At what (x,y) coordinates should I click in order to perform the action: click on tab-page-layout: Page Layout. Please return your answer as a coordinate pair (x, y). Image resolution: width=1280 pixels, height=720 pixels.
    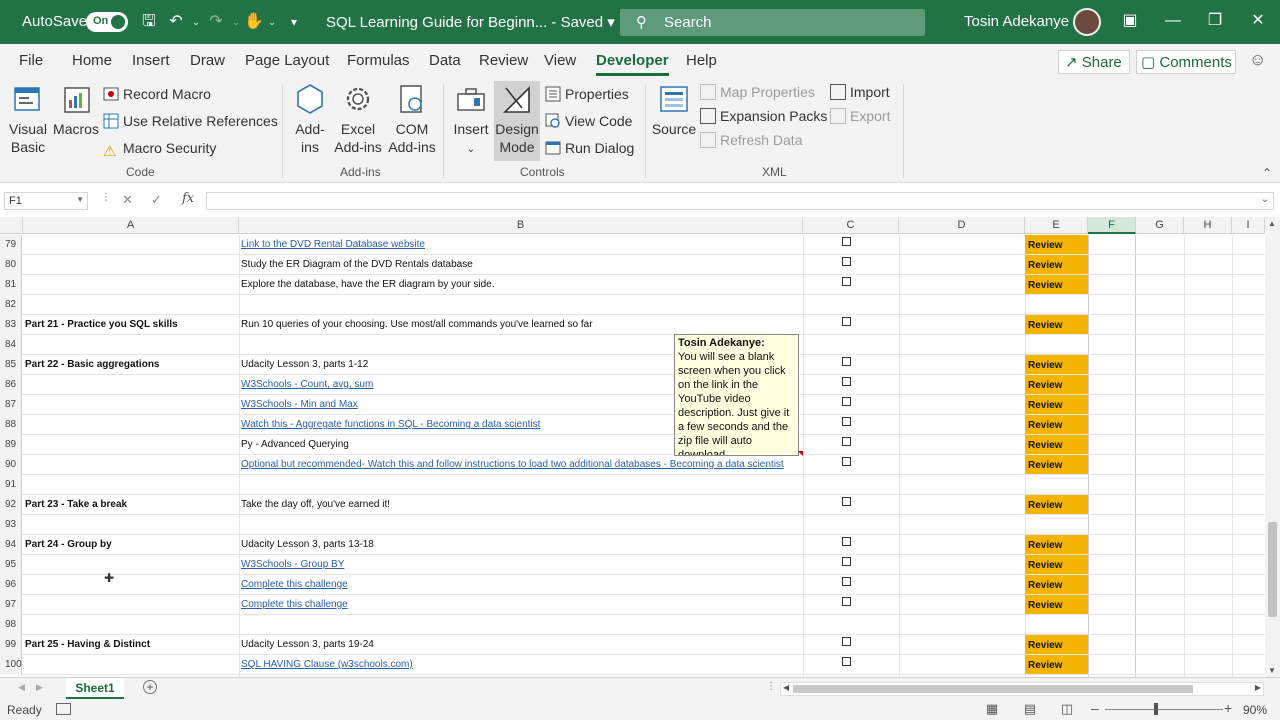
    Looking at the image, I should click on (287, 60).